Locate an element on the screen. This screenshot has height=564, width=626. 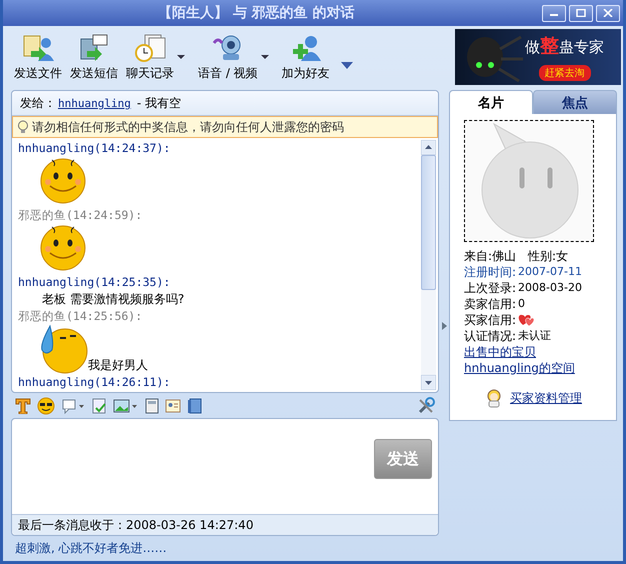
profile-label: 认证情况: is located at coordinates (490, 336).